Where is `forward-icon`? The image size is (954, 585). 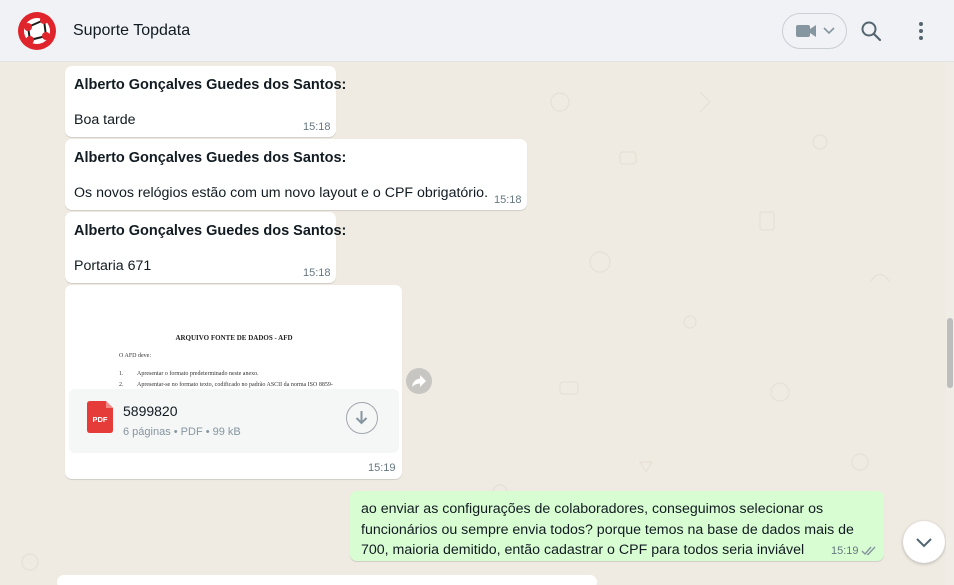
forward-icon is located at coordinates (419, 381).